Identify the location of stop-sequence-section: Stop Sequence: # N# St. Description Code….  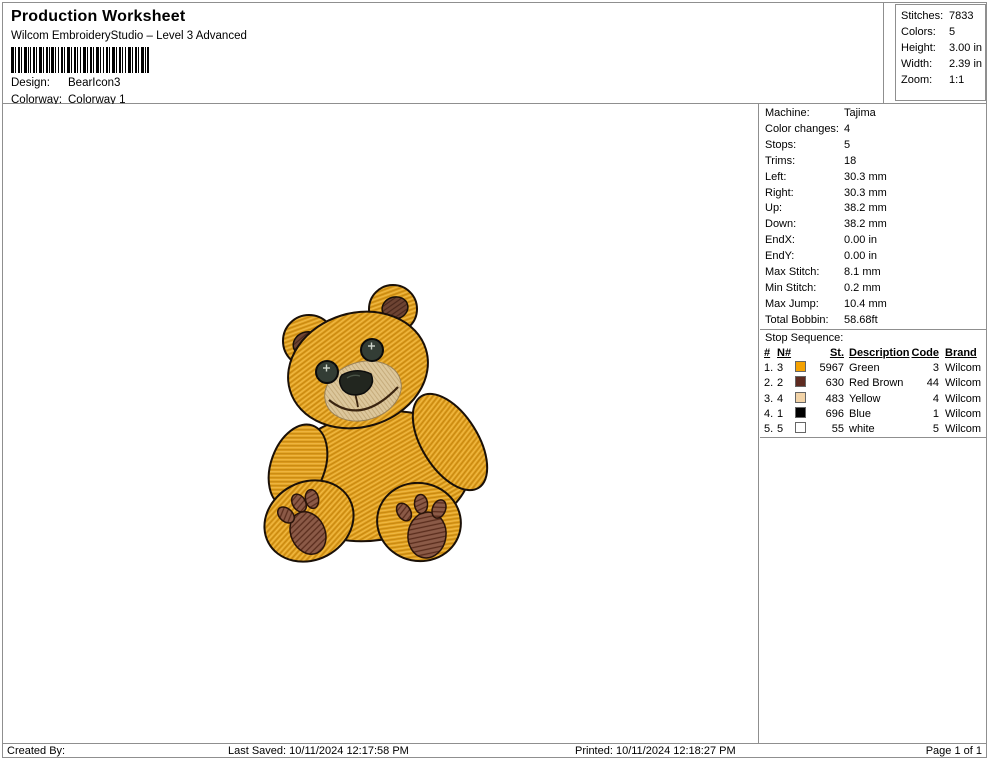
(873, 384).